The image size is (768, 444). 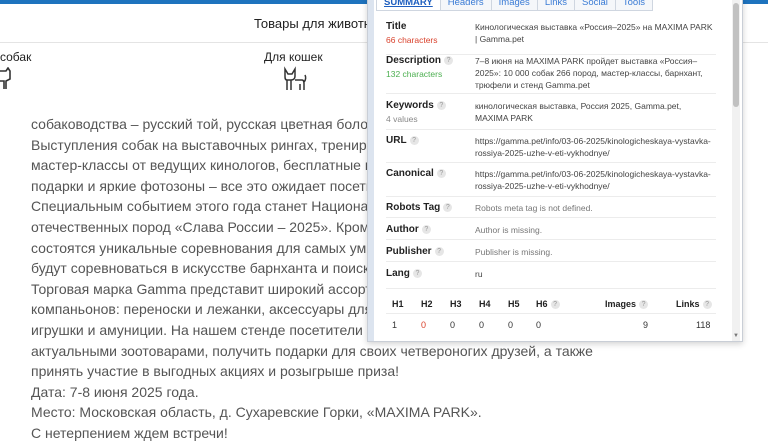 What do you see at coordinates (413, 207) in the screenshot?
I see `robots-label: Robots Tag` at bounding box center [413, 207].